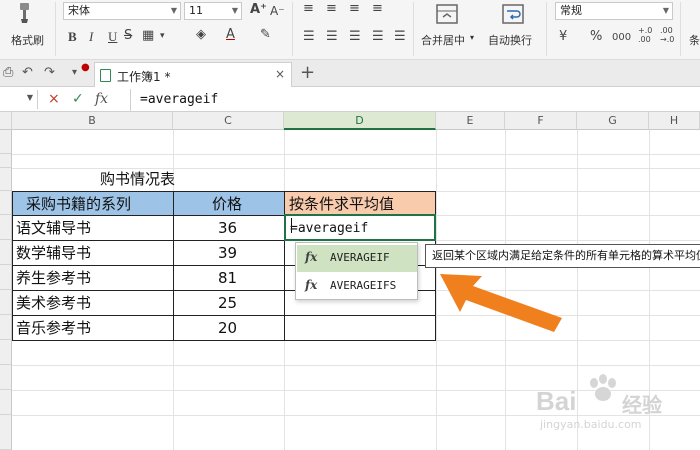 The image size is (700, 450). I want to click on orange-pointer-arrow, so click(501, 303).